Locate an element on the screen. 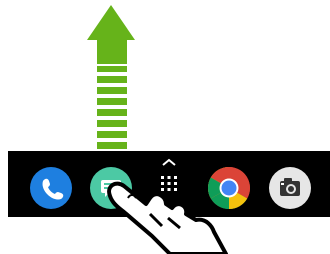 This screenshot has width=330, height=254. app-drawer-icon is located at coordinates (169, 174).